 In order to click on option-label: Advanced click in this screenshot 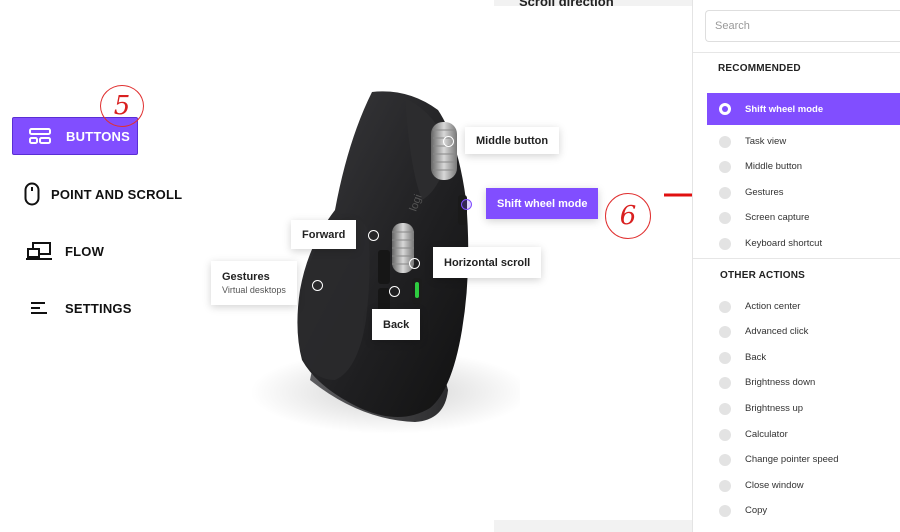, I will do `click(777, 331)`.